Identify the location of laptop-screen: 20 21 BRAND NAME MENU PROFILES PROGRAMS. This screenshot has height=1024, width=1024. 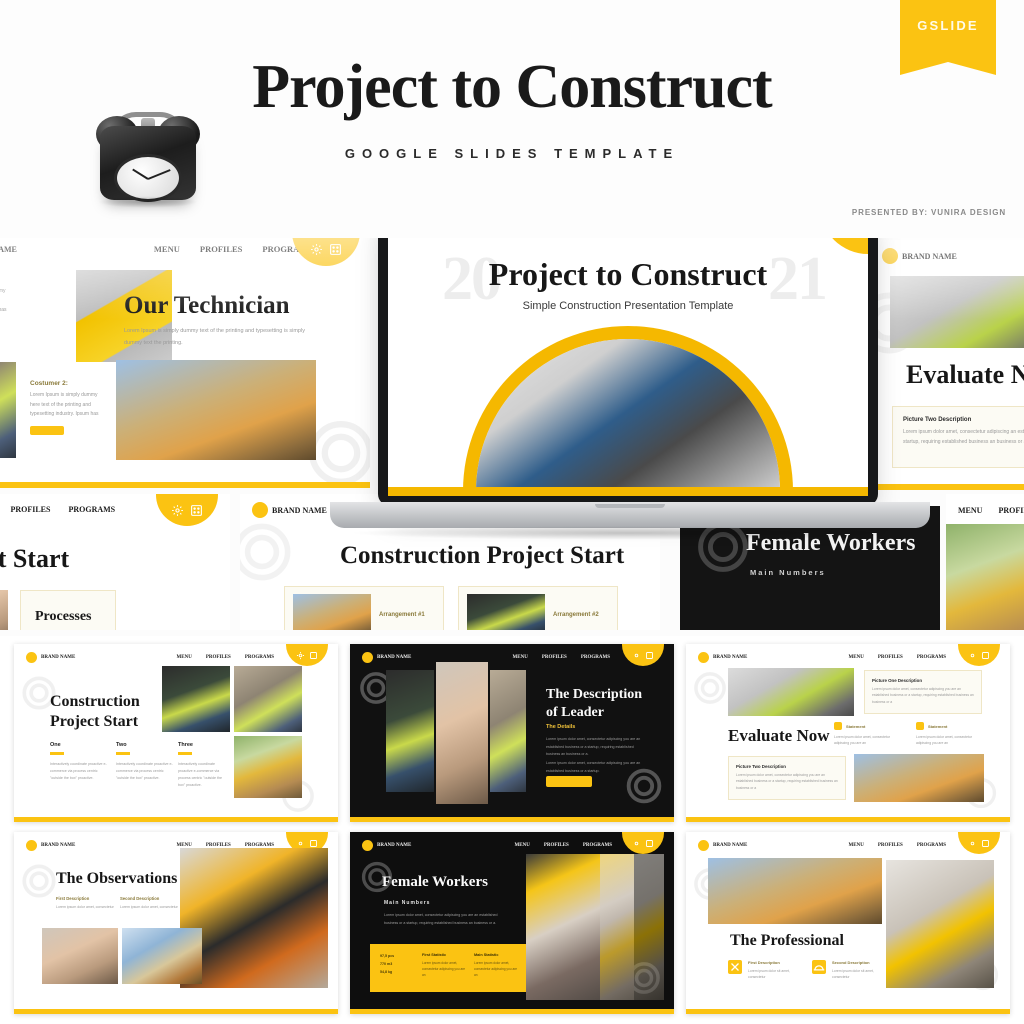
(628, 351).